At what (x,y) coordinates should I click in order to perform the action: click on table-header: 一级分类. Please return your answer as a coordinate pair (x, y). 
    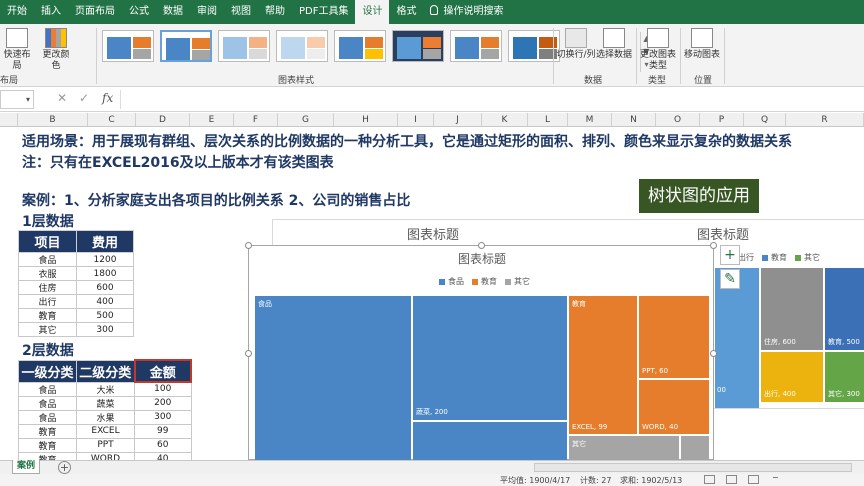
    Looking at the image, I should click on (47, 371).